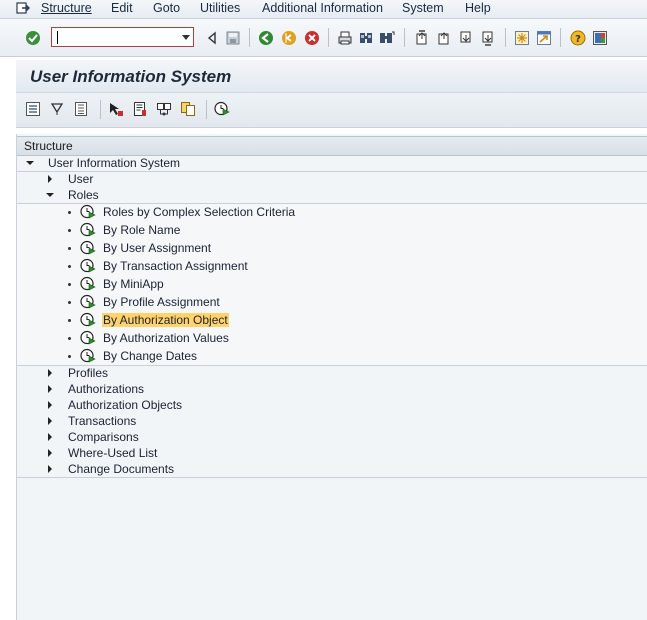 Image resolution: width=647 pixels, height=620 pixels. Describe the element at coordinates (387, 38) in the screenshot. I see `find-next-icon` at that location.